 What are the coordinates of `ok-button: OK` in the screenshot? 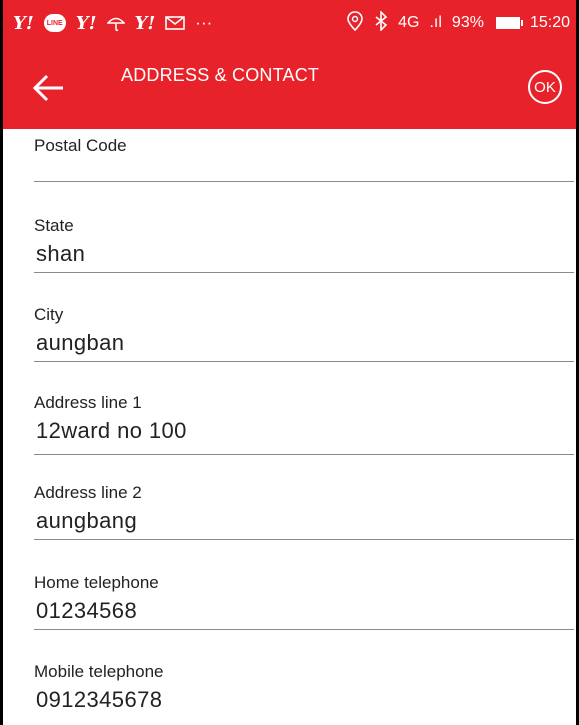 It's located at (545, 87).